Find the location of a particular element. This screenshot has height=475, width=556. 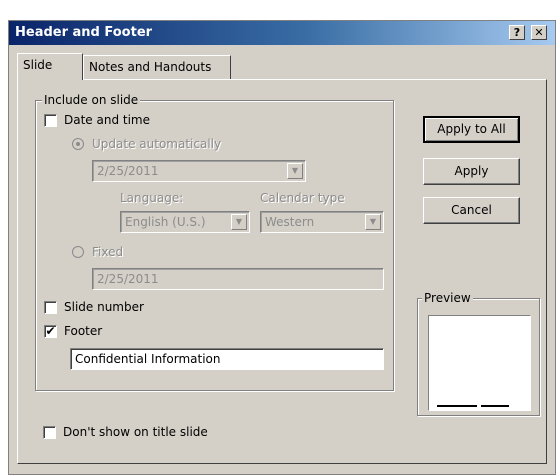

tab-notes-and-handouts: Notes and Handouts is located at coordinates (157, 67).